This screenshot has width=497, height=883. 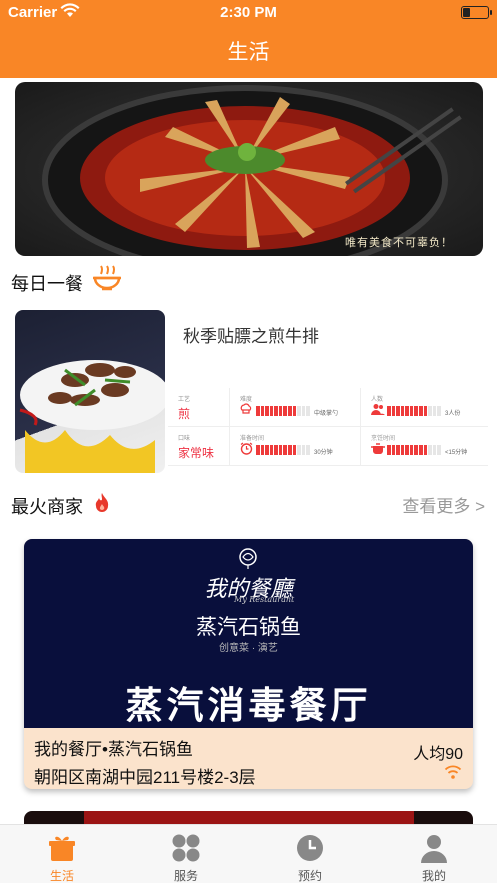 What do you see at coordinates (248, 558) in the screenshot?
I see `rose-logo-icon` at bounding box center [248, 558].